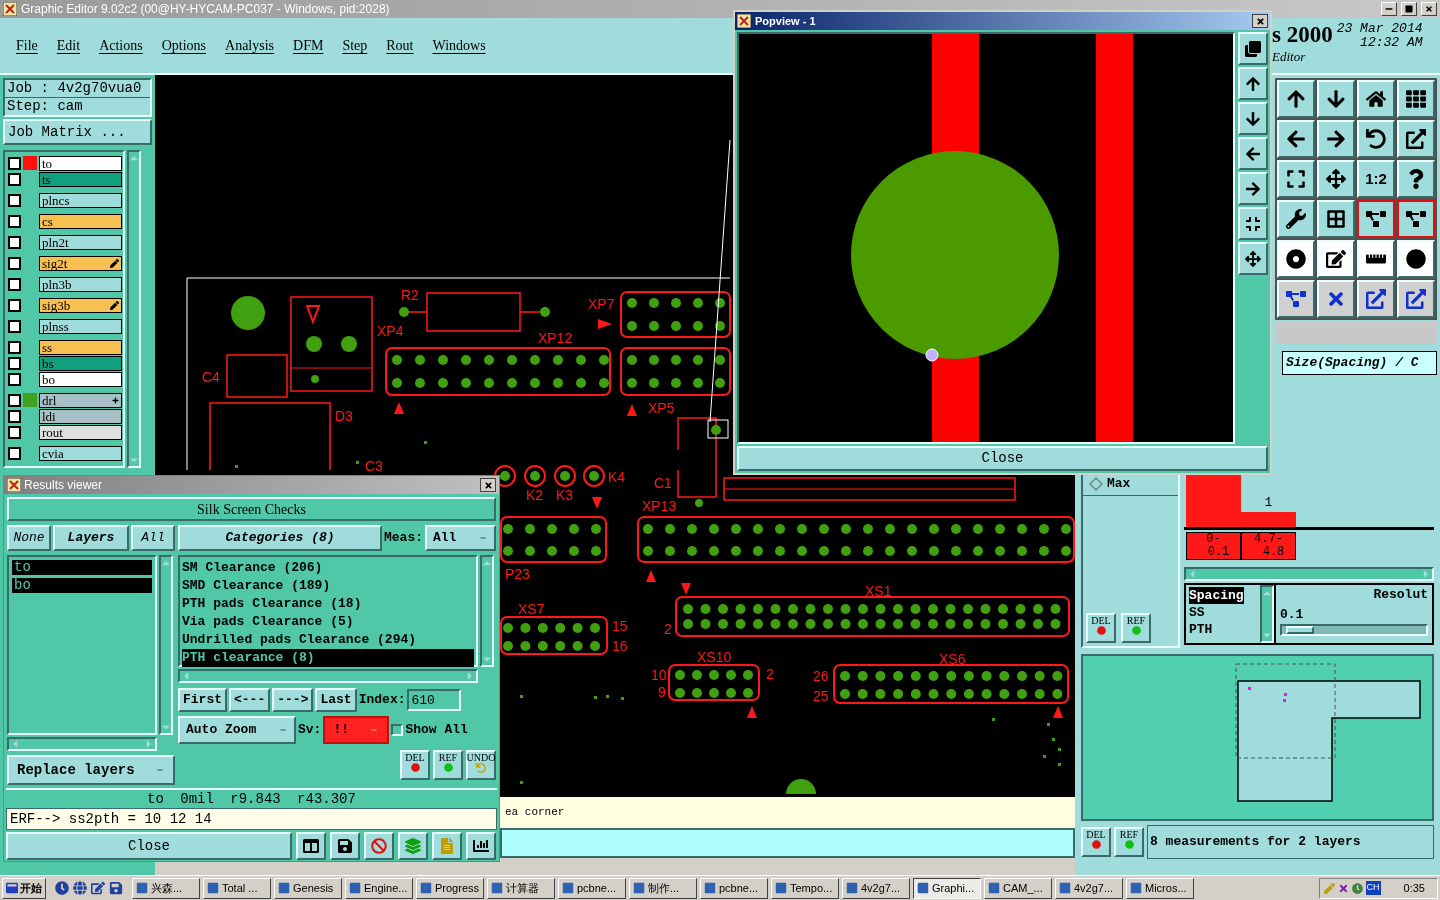 This screenshot has width=1440, height=900. Describe the element at coordinates (184, 45) in the screenshot. I see `menu-item: Options` at that location.